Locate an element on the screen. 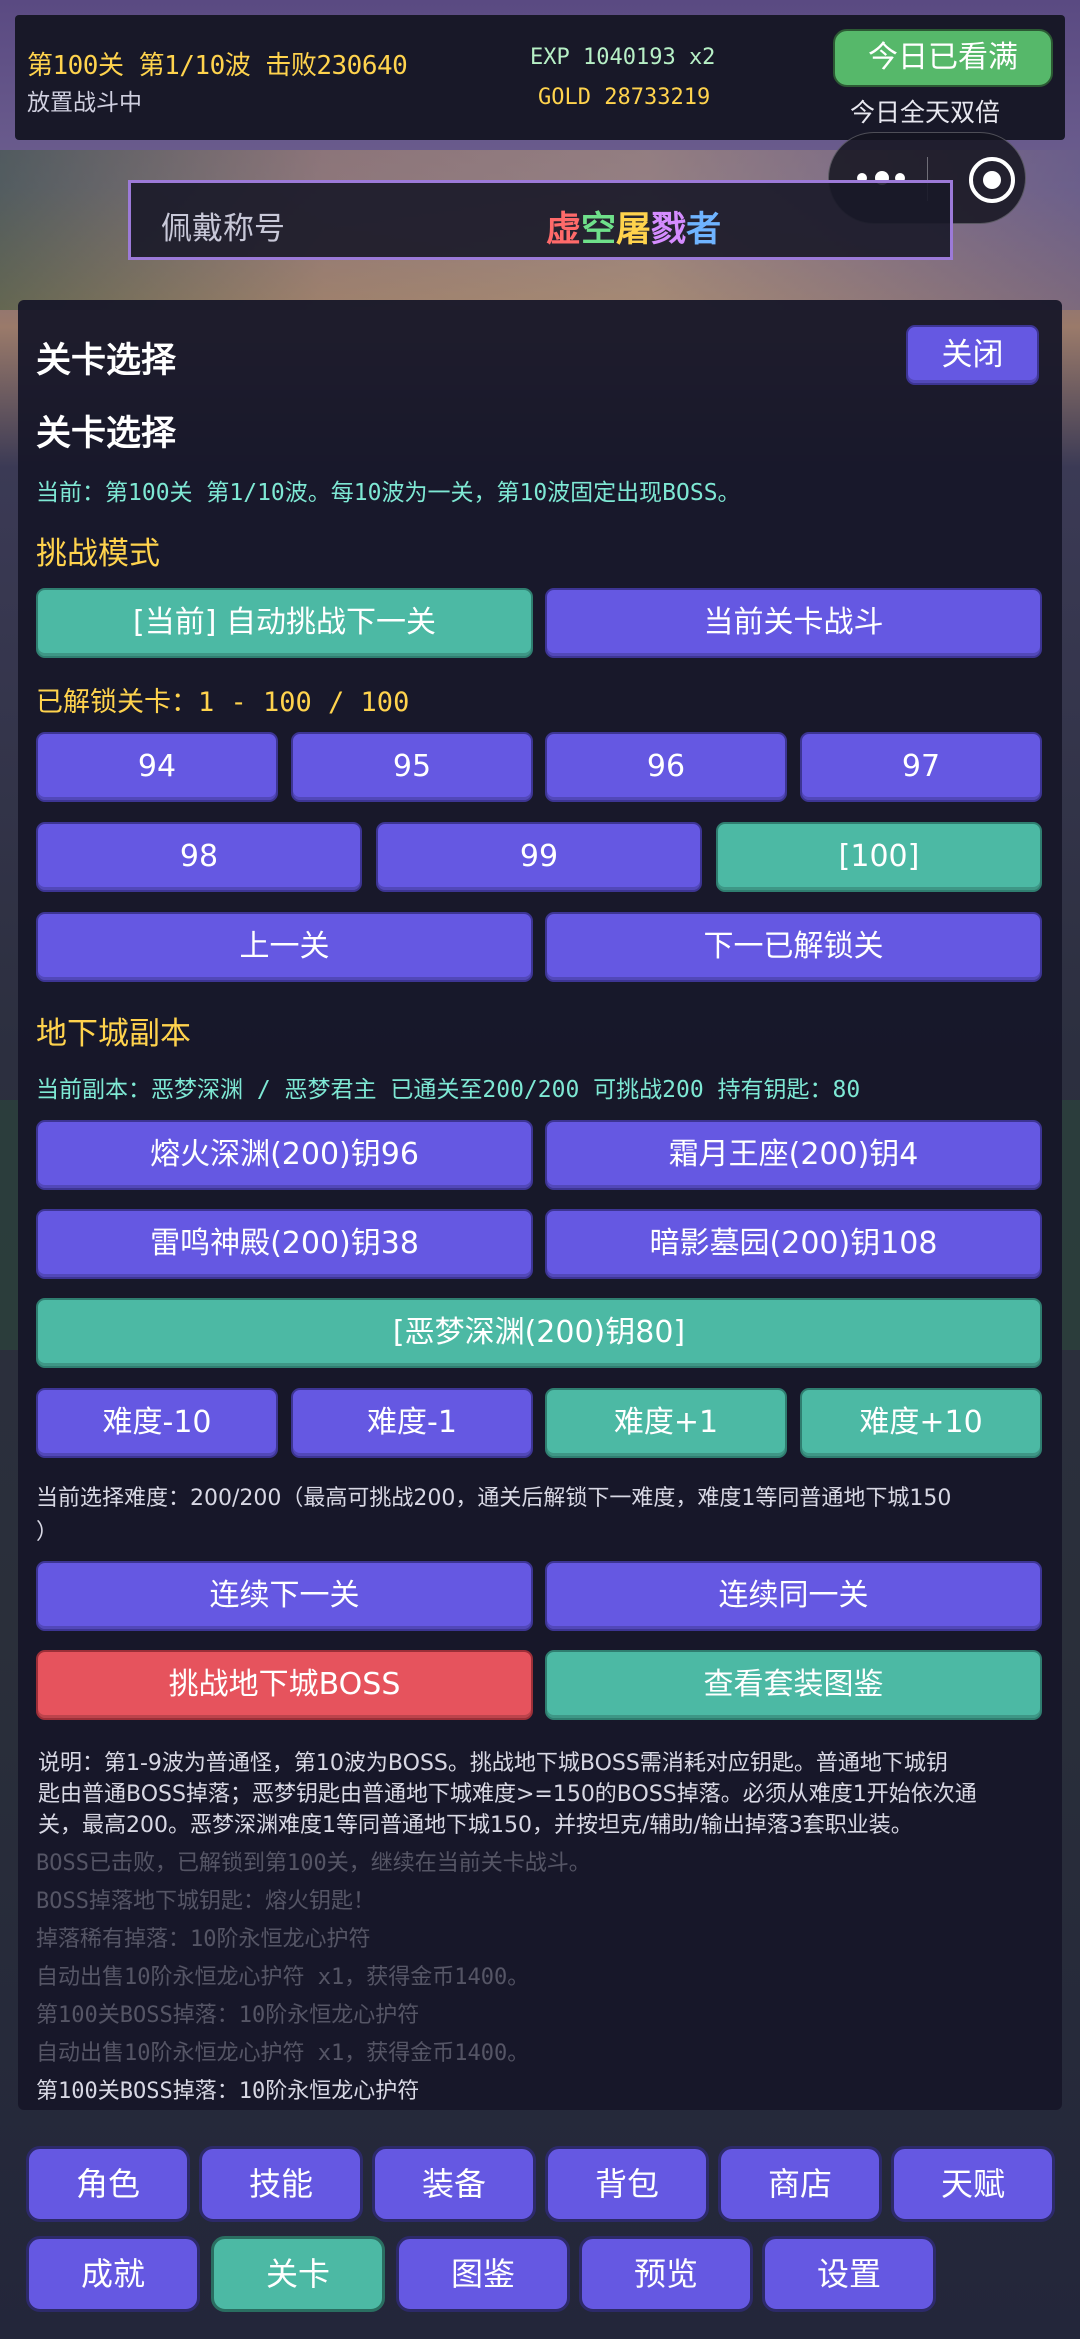 This screenshot has width=1080, height=2339. battle-log-line: 第100关BOSS掉落：10阶永恒龙心护符 is located at coordinates (228, 2015).